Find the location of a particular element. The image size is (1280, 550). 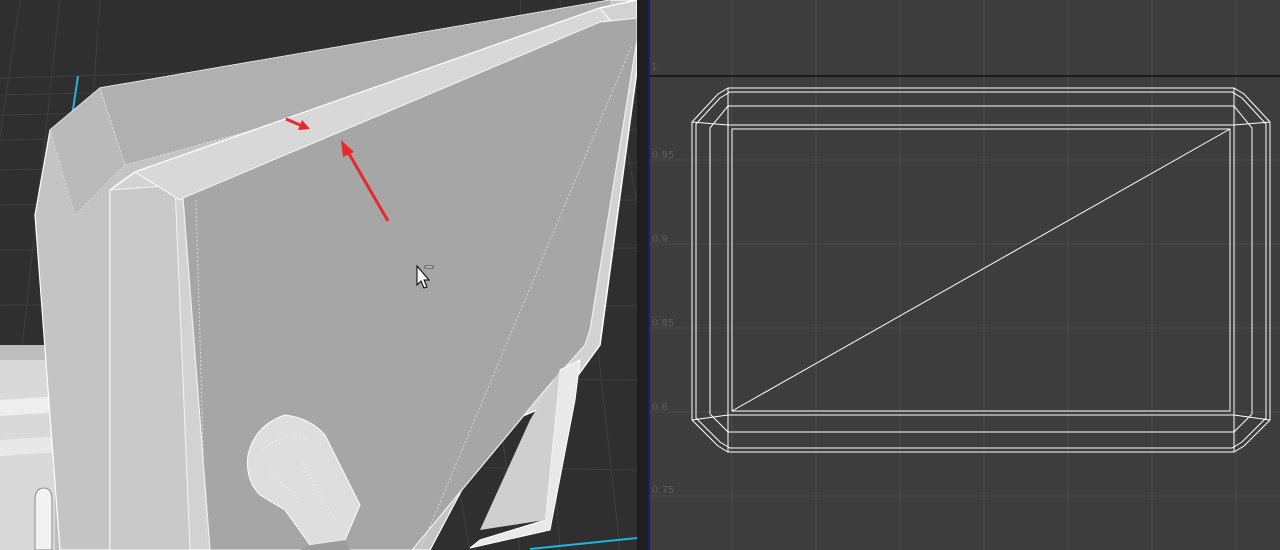

uv-tick-label: 0.85 is located at coordinates (663, 323).